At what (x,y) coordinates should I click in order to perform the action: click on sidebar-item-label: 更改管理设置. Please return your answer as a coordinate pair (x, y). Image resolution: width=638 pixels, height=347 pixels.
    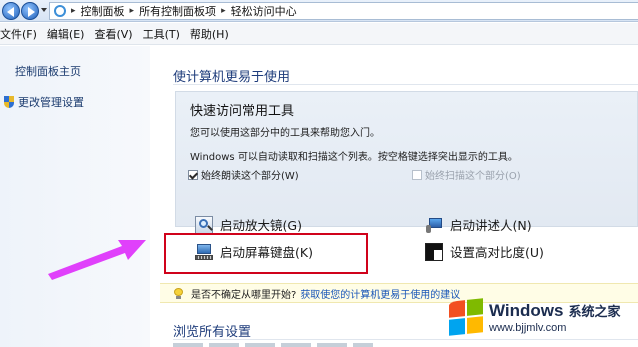
    Looking at the image, I should click on (51, 102).